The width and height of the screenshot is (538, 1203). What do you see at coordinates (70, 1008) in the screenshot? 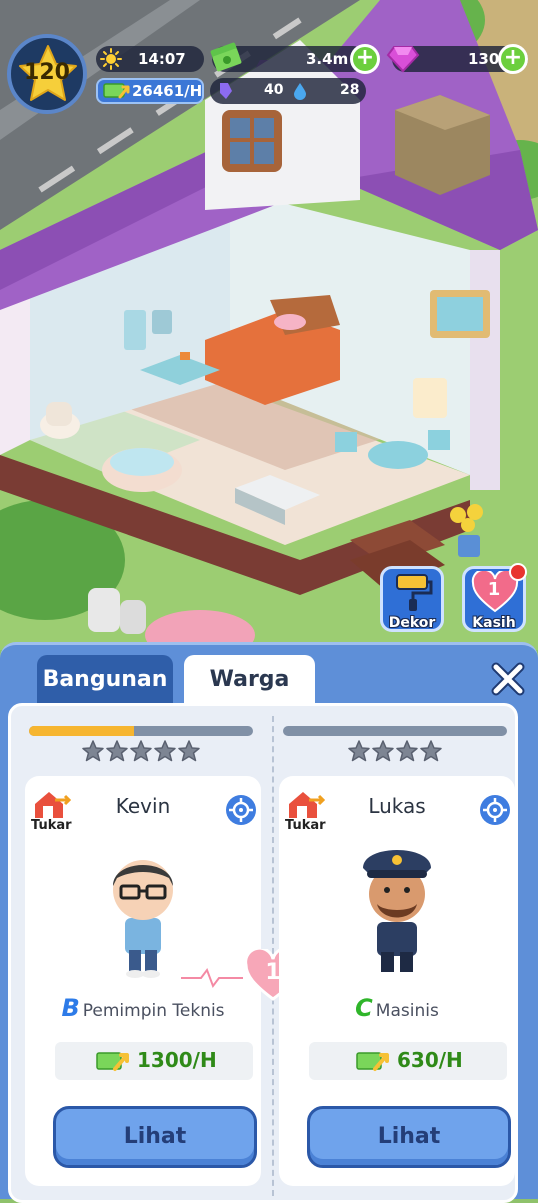
I see `resident-grade: B` at bounding box center [70, 1008].